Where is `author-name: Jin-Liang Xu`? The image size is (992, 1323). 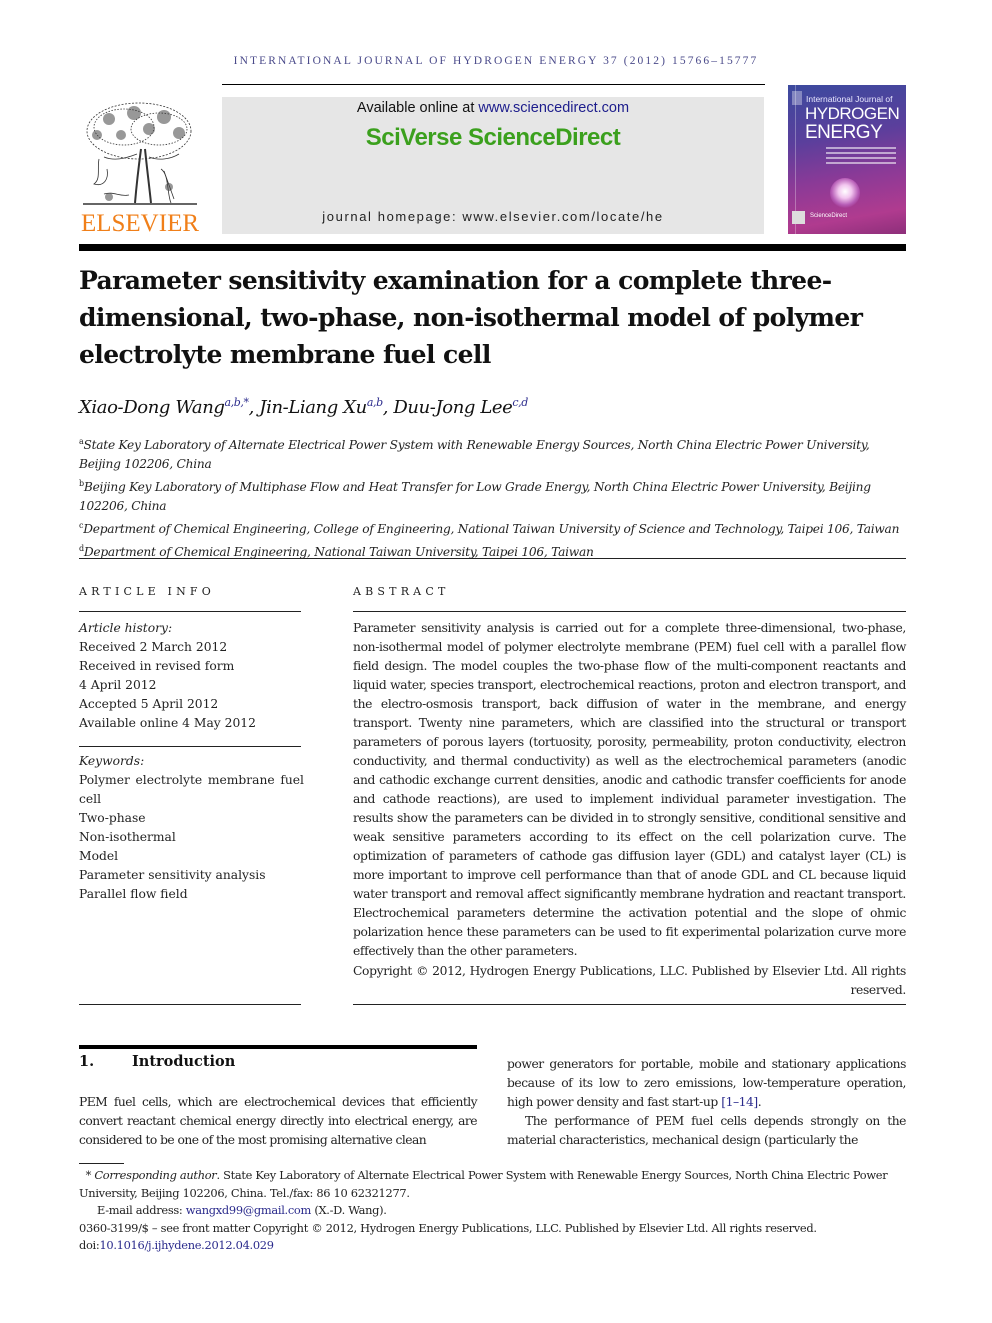 author-name: Jin-Liang Xu is located at coordinates (313, 407).